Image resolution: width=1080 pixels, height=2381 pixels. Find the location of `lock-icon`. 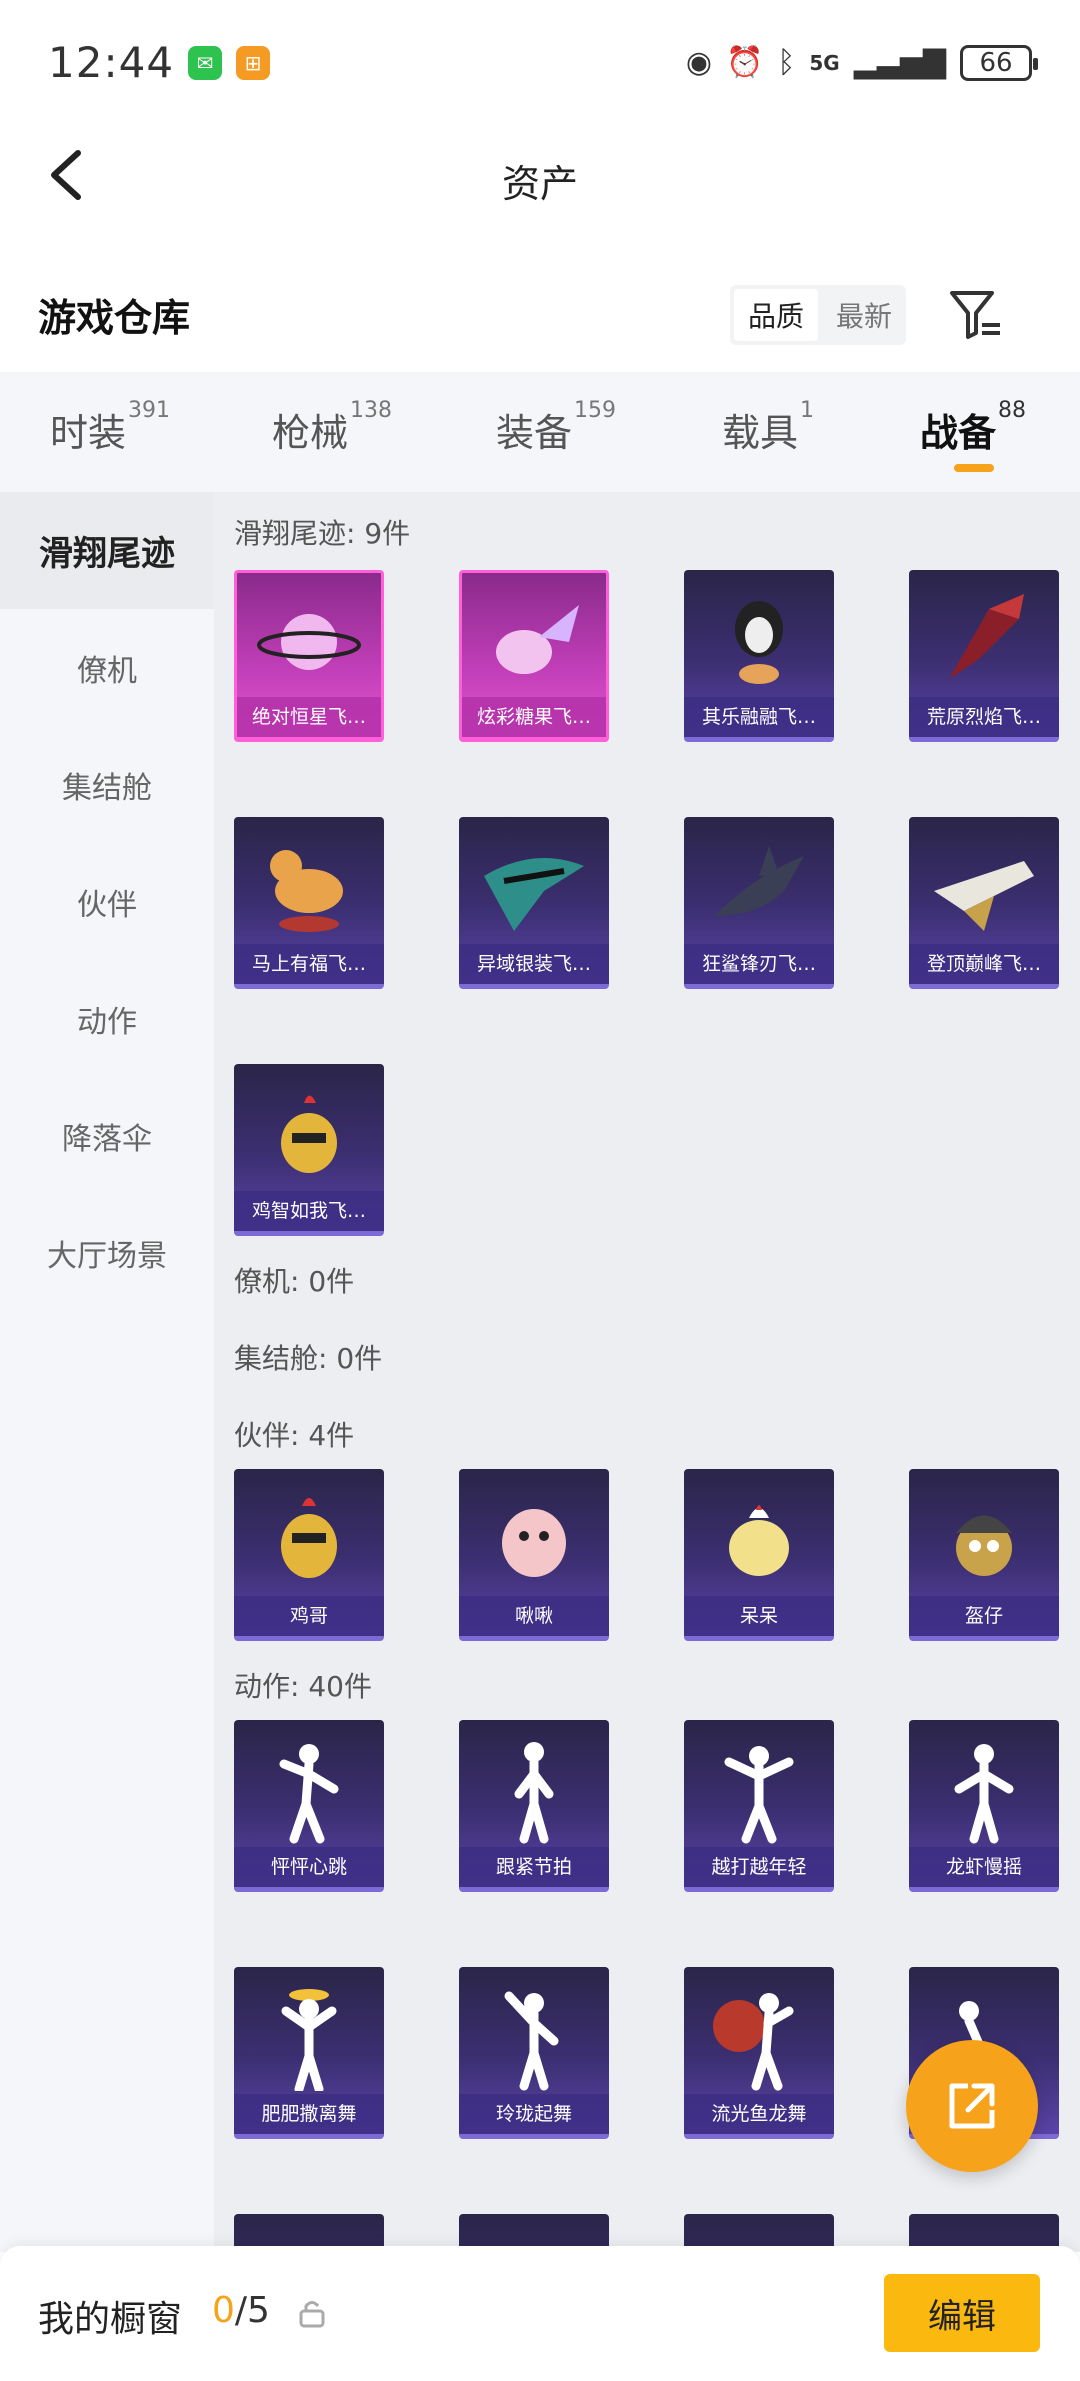

lock-icon is located at coordinates (312, 2313).